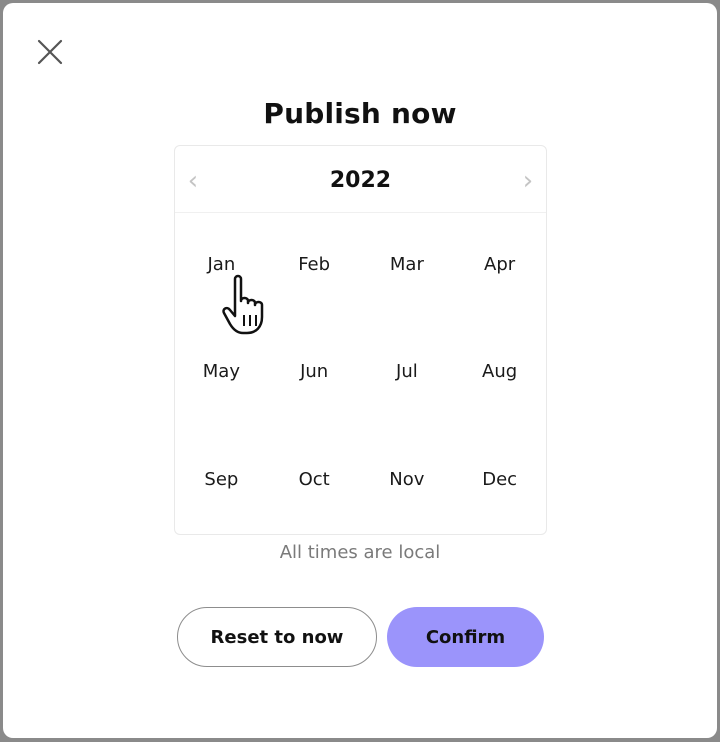 This screenshot has width=720, height=742. What do you see at coordinates (314, 372) in the screenshot?
I see `month-jun: Jun` at bounding box center [314, 372].